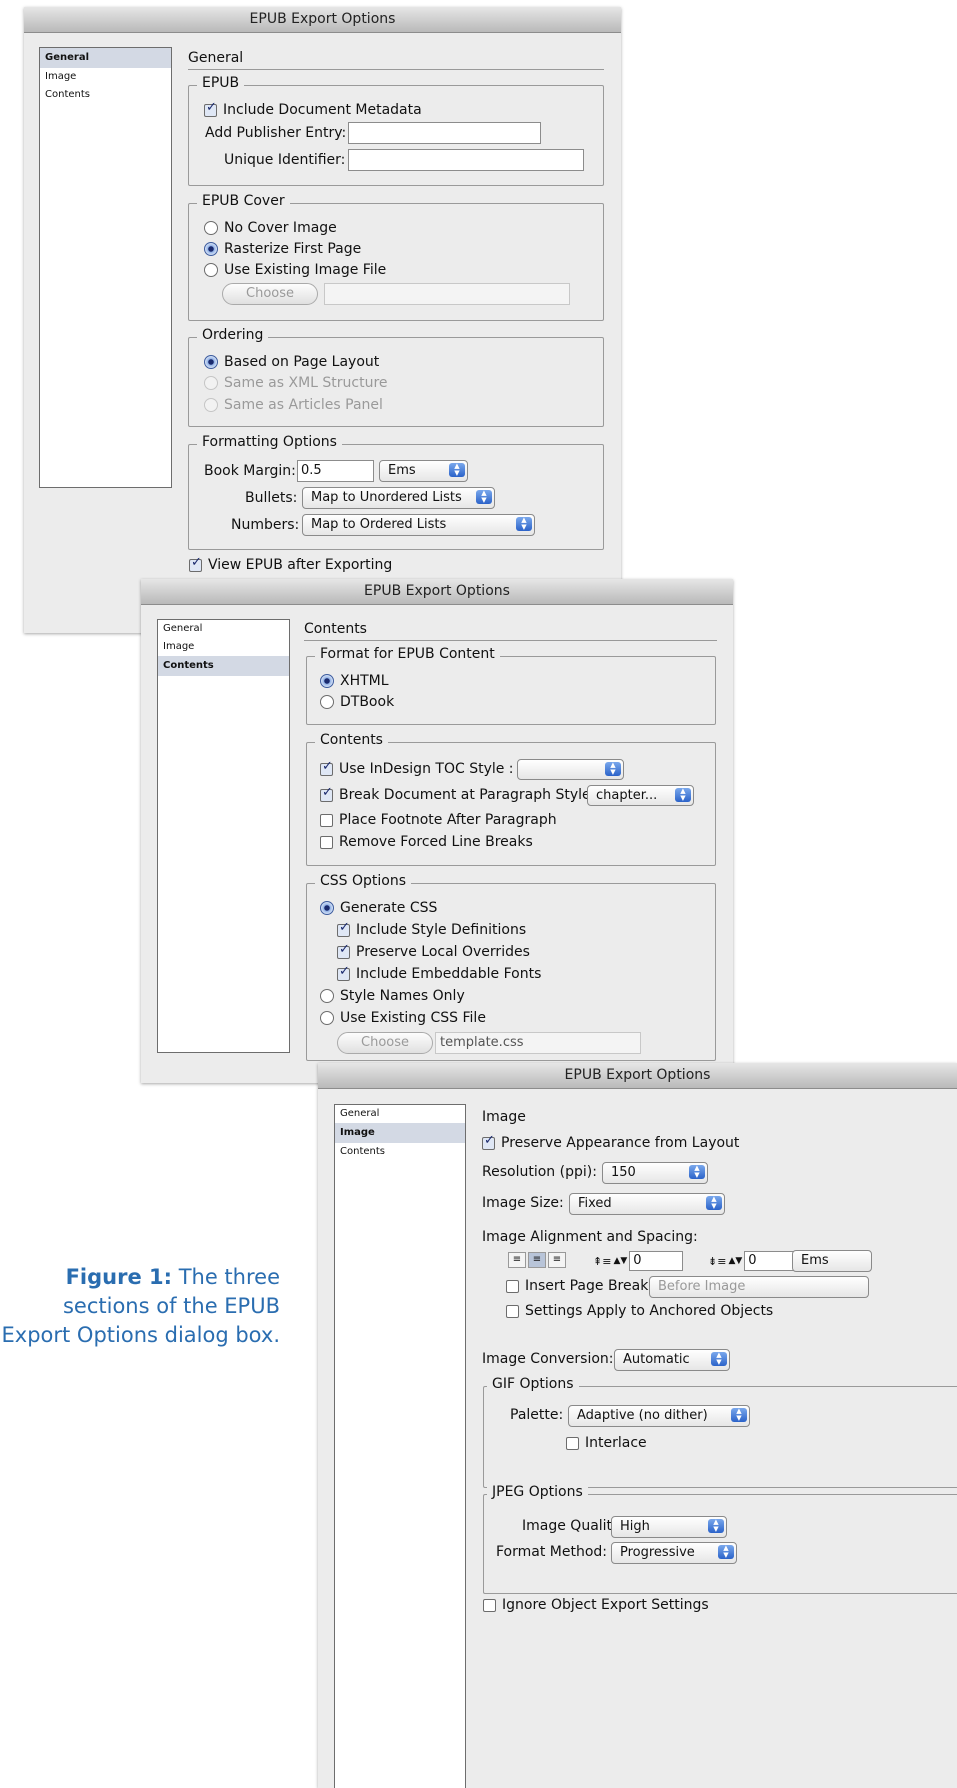 This screenshot has width=957, height=1788. What do you see at coordinates (335, 471) in the screenshot?
I see `book-margin-input: 0.5` at bounding box center [335, 471].